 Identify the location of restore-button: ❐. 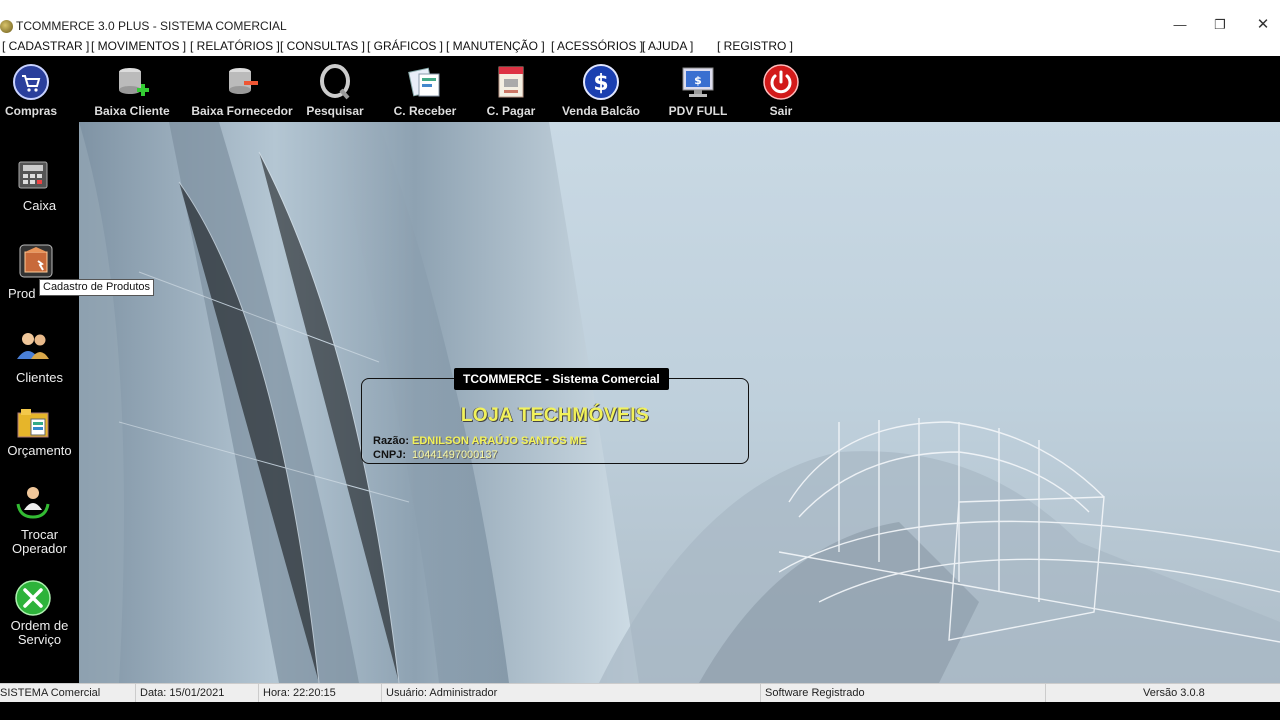
(1220, 25).